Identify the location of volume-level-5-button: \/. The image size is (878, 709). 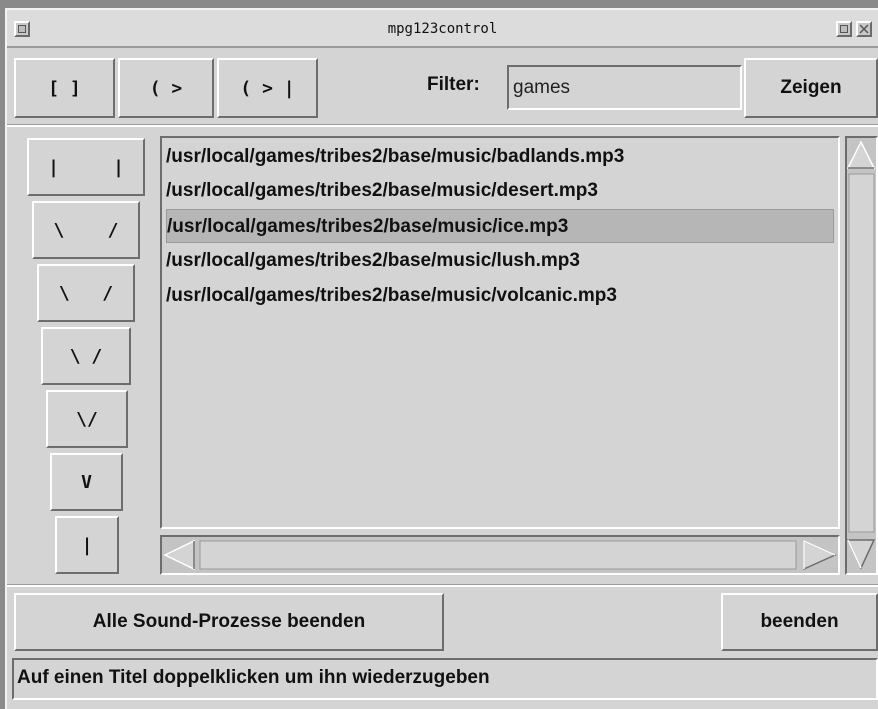
(87, 419).